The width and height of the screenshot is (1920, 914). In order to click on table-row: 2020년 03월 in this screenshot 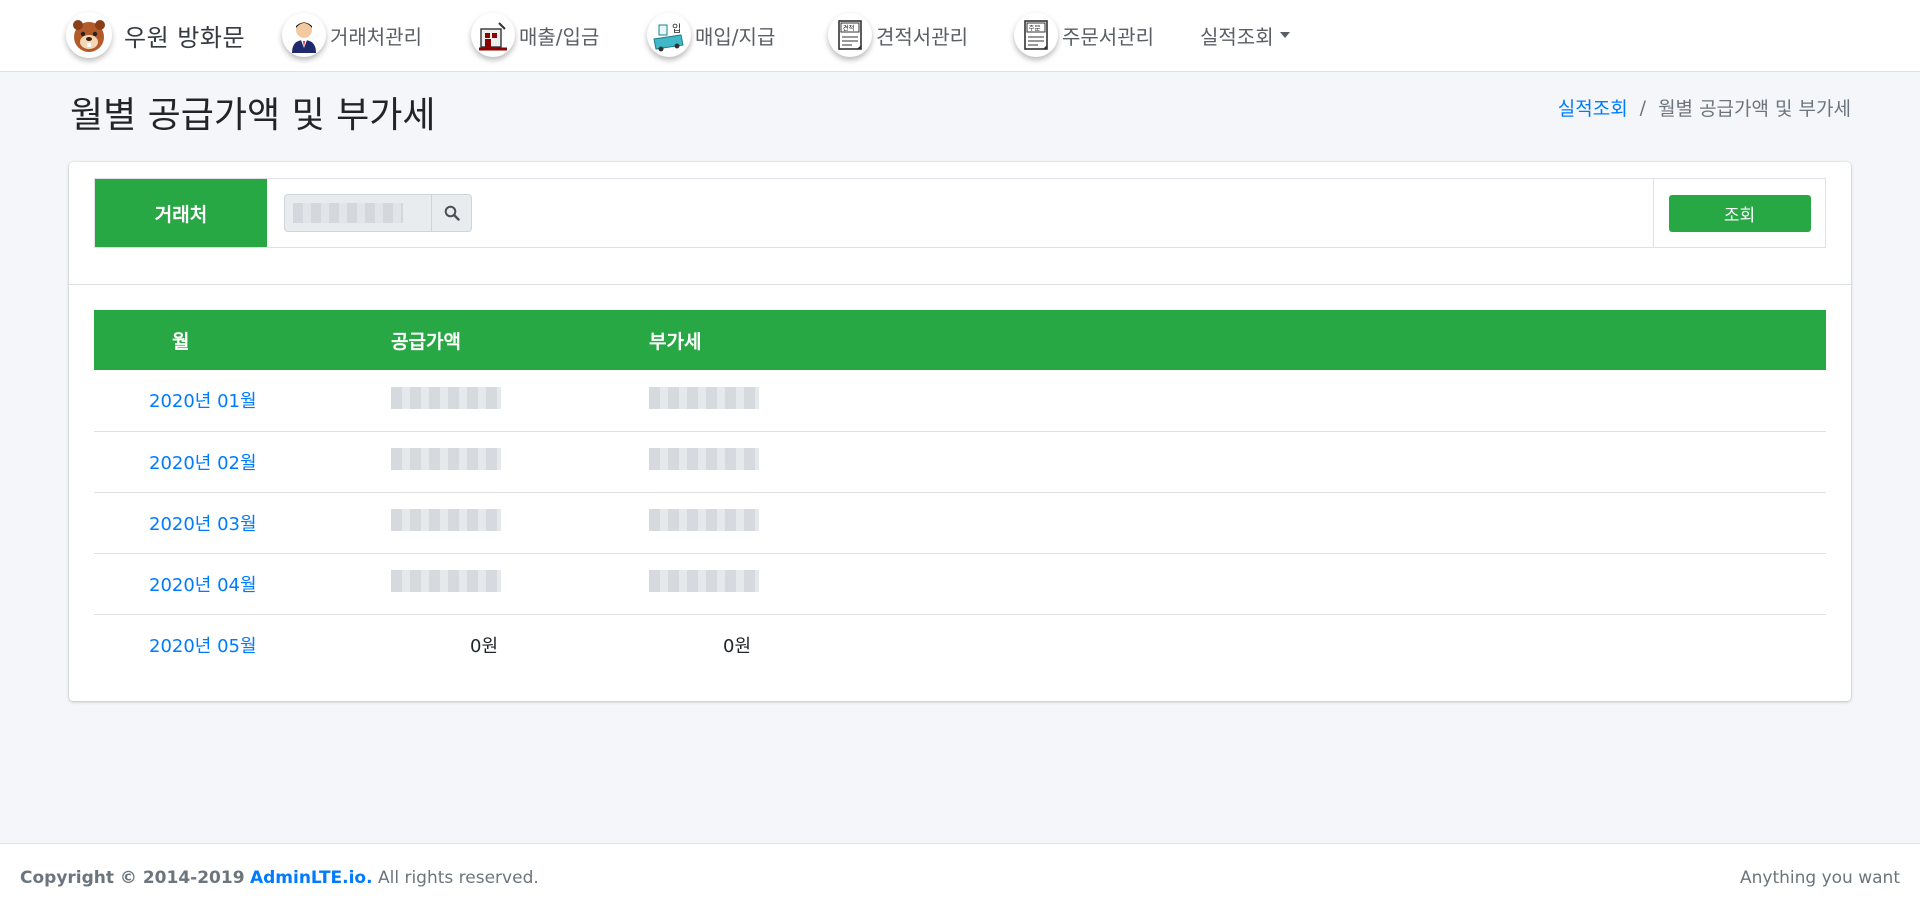, I will do `click(960, 522)`.